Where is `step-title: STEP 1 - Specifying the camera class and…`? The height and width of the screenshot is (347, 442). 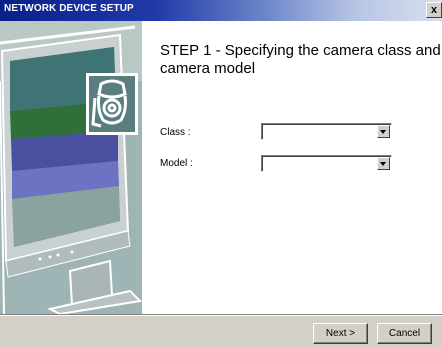
step-title: STEP 1 - Specifying the camera class and… is located at coordinates (300, 59).